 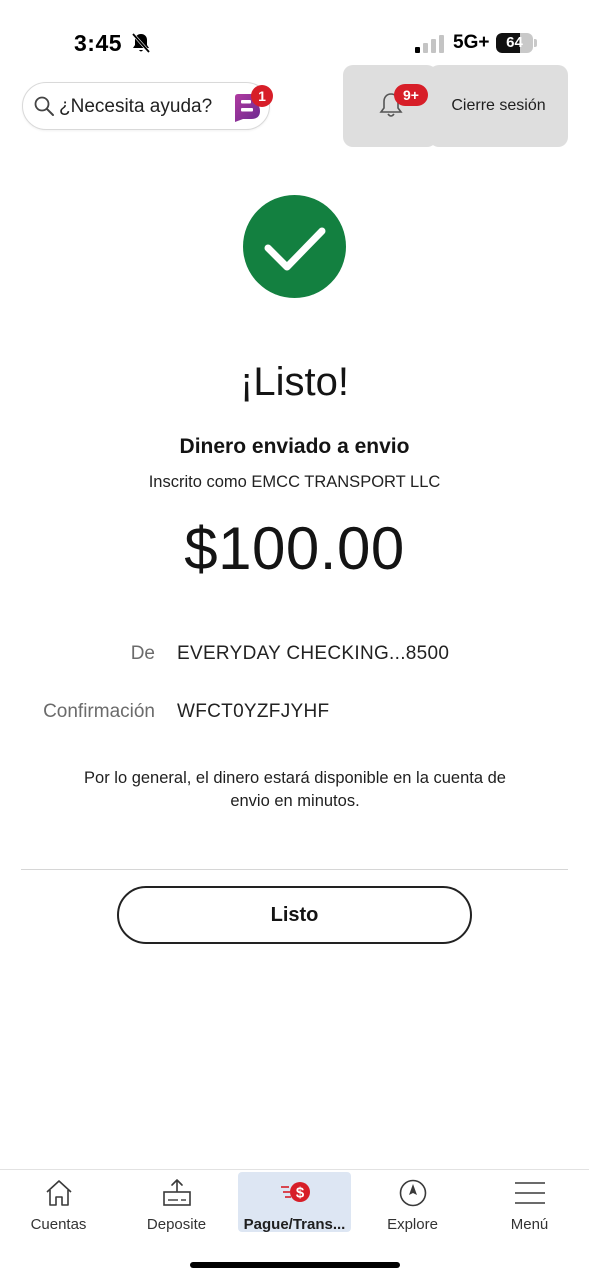 What do you see at coordinates (294, 482) in the screenshot?
I see `recipient-enrolled-as: Inscrito como EMCC TRANSPORT LLC` at bounding box center [294, 482].